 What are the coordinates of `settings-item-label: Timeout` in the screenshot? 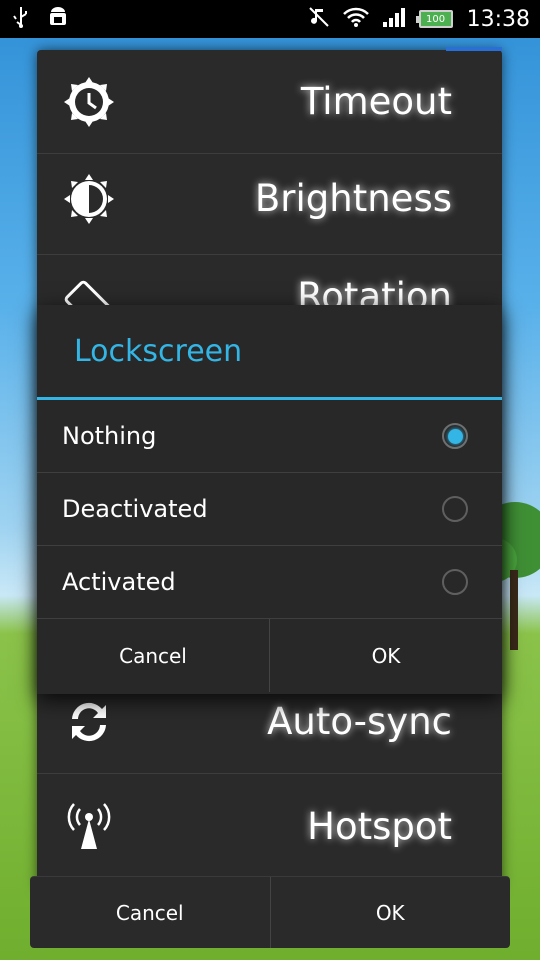 It's located at (376, 101).